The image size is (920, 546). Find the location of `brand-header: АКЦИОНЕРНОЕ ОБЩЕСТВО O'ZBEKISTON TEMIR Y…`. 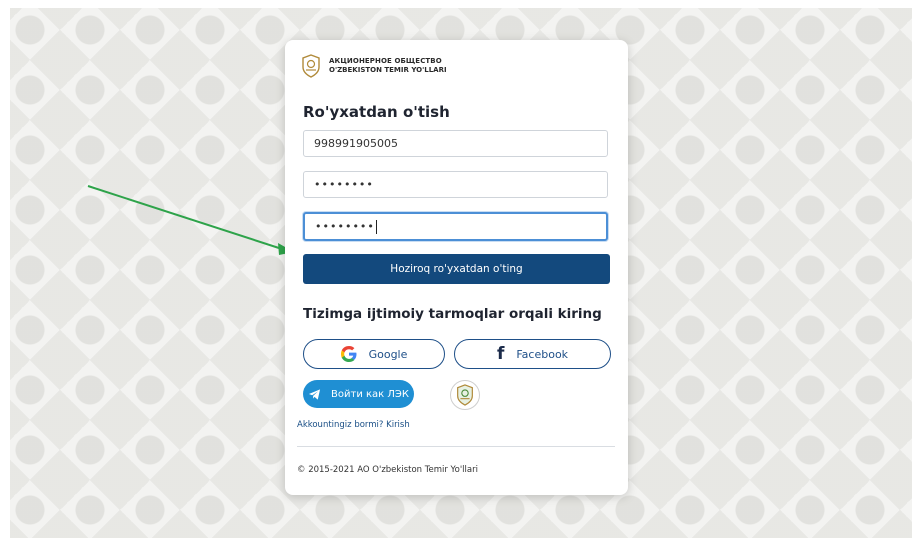

brand-header: АКЦИОНЕРНОЕ ОБЩЕСТВО O'ZBEKISTON TEMIR Y… is located at coordinates (374, 66).